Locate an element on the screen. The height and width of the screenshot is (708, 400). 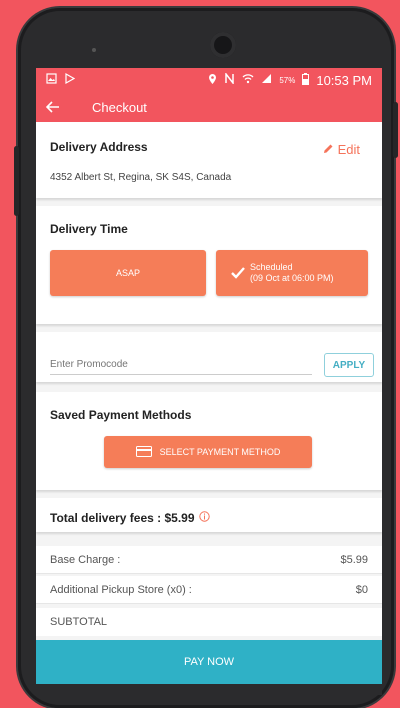
fee-row-base-charge: Base Charge : $5.99 is located at coordinates (209, 560).